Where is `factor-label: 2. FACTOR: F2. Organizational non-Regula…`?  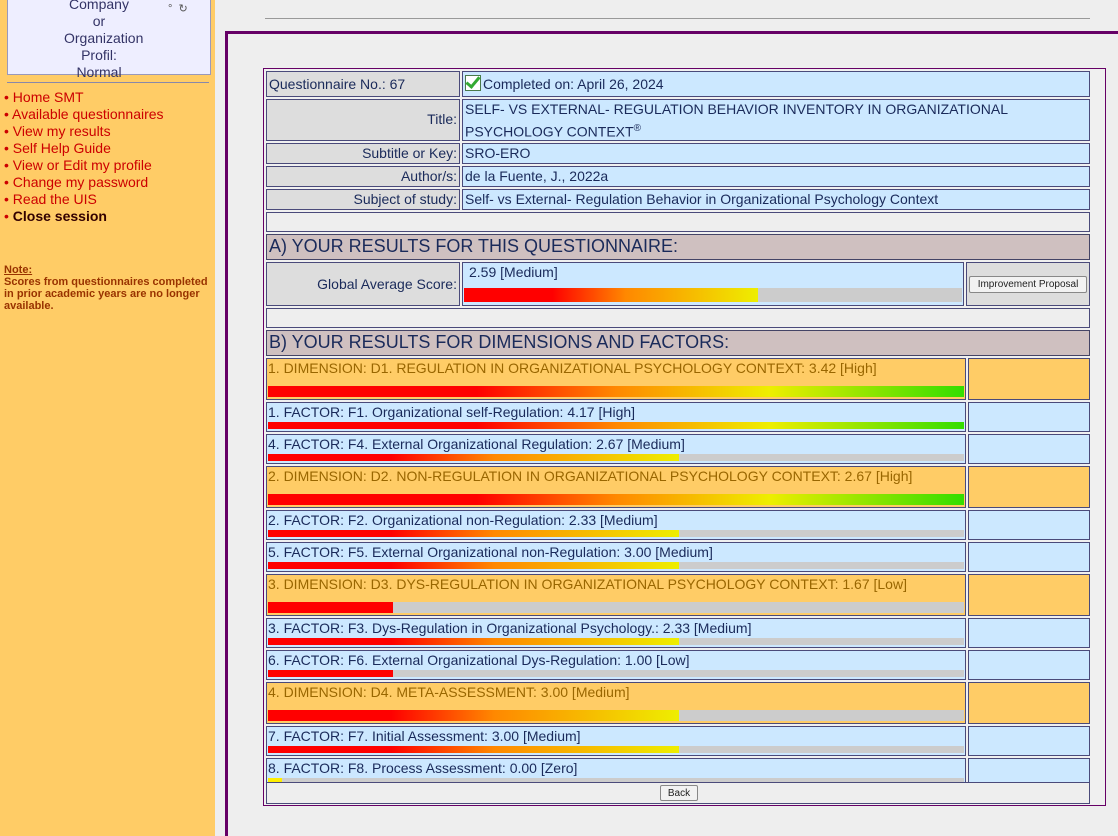
factor-label: 2. FACTOR: F2. Organizational non-Regula… is located at coordinates (463, 520).